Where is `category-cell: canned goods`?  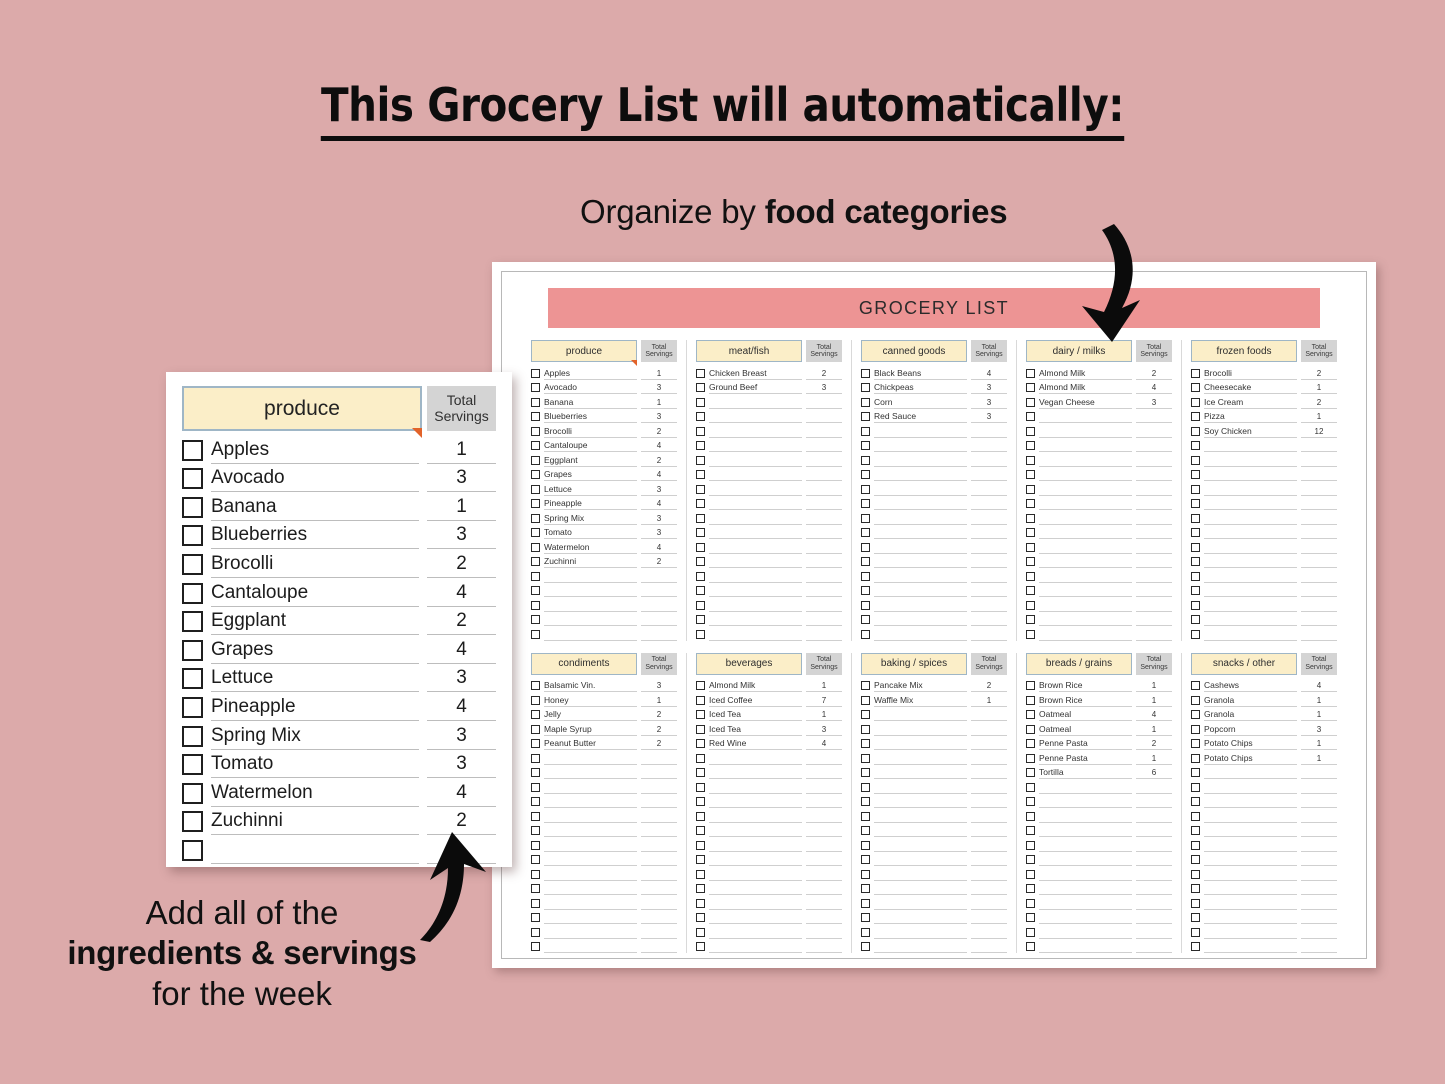
category-cell: canned goods is located at coordinates (914, 351).